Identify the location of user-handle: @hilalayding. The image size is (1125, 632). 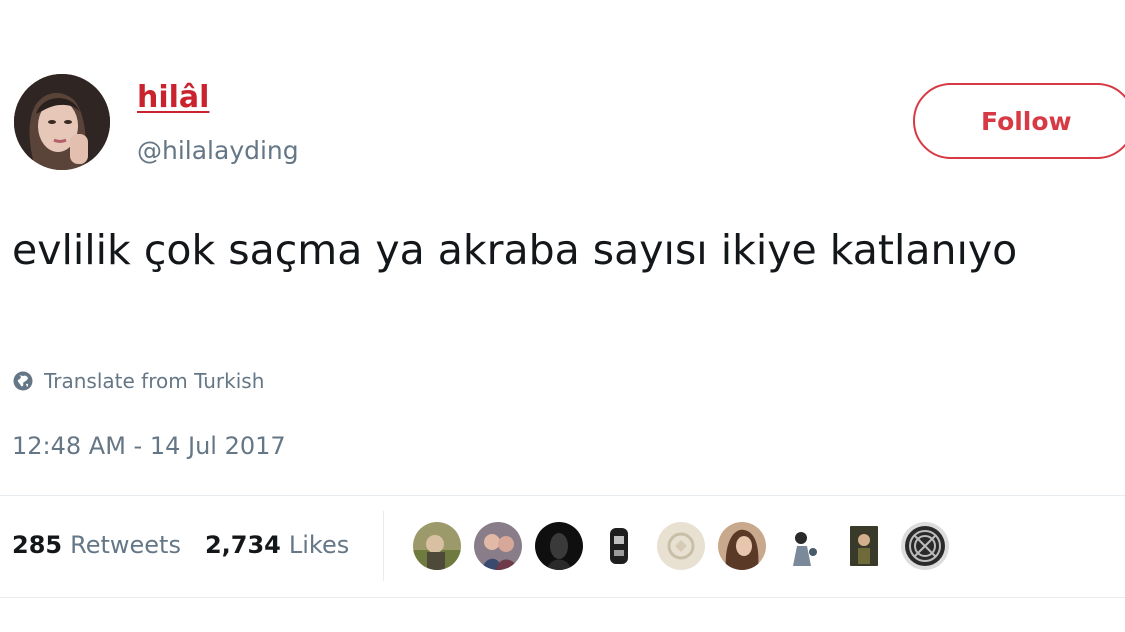
(218, 151).